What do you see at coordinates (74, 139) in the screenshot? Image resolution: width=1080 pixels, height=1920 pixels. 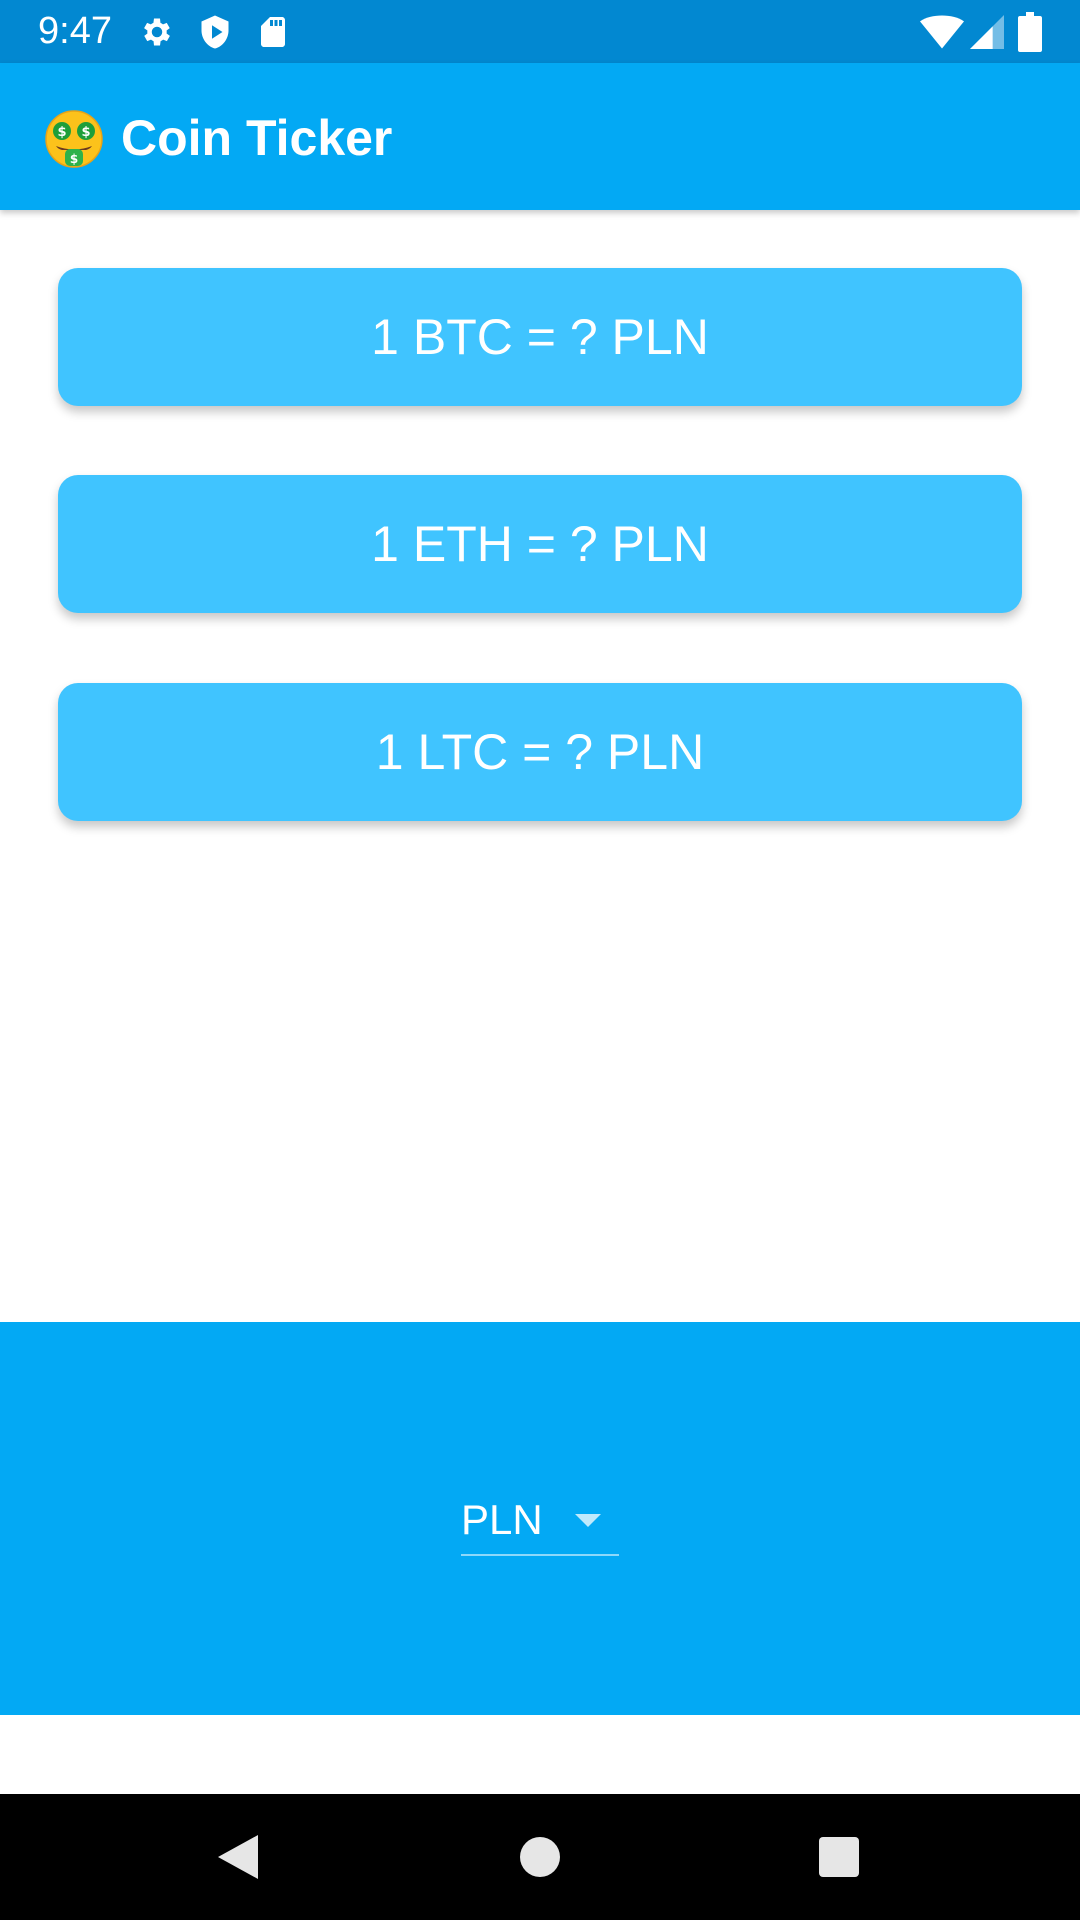 I see `money-mouth-face-icon: $ $ $` at bounding box center [74, 139].